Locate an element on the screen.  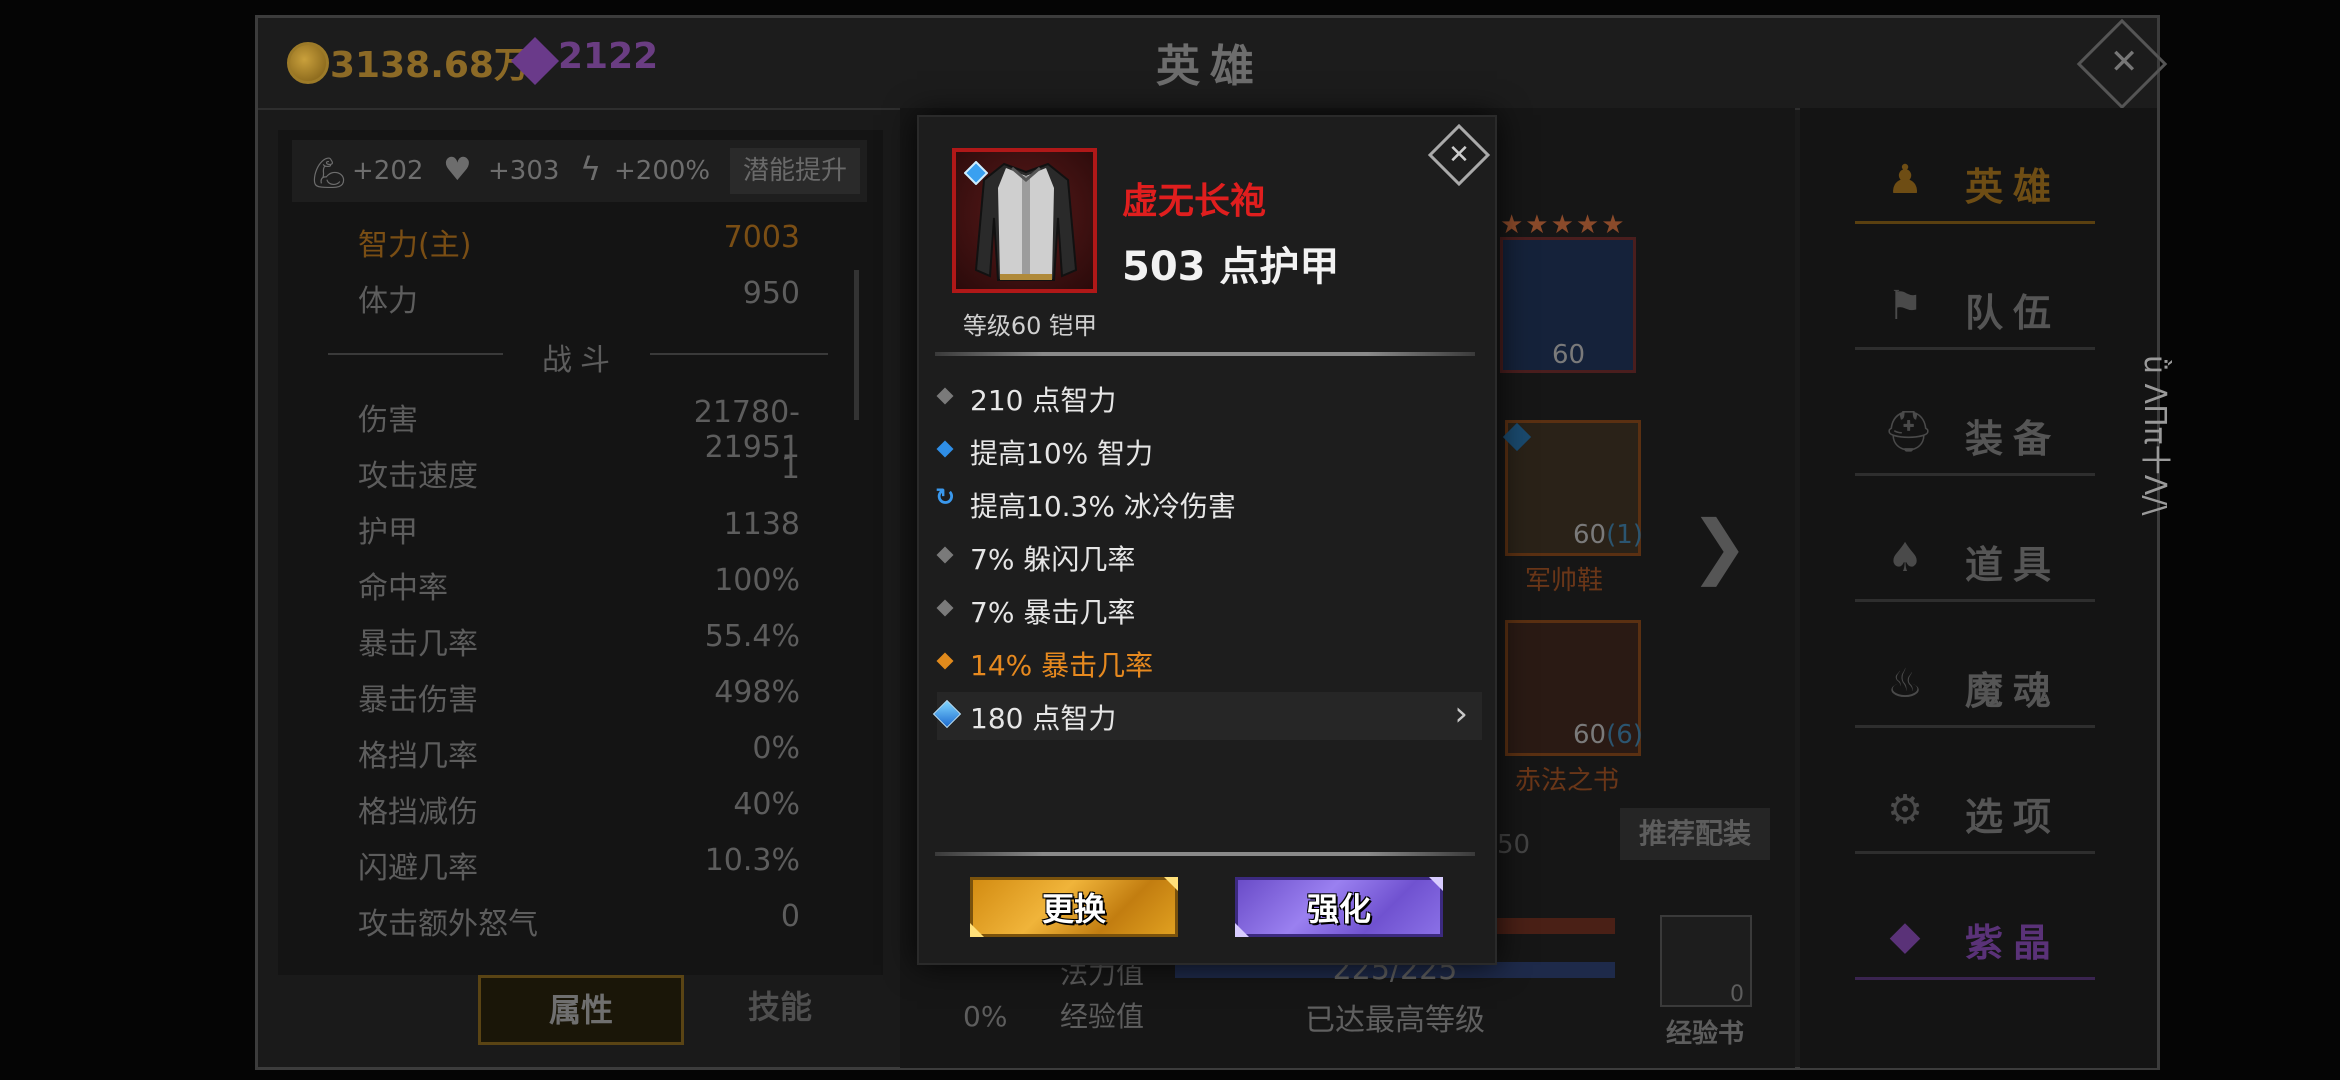
affix-text: 7% 躲闪几率 is located at coordinates (1053, 559).